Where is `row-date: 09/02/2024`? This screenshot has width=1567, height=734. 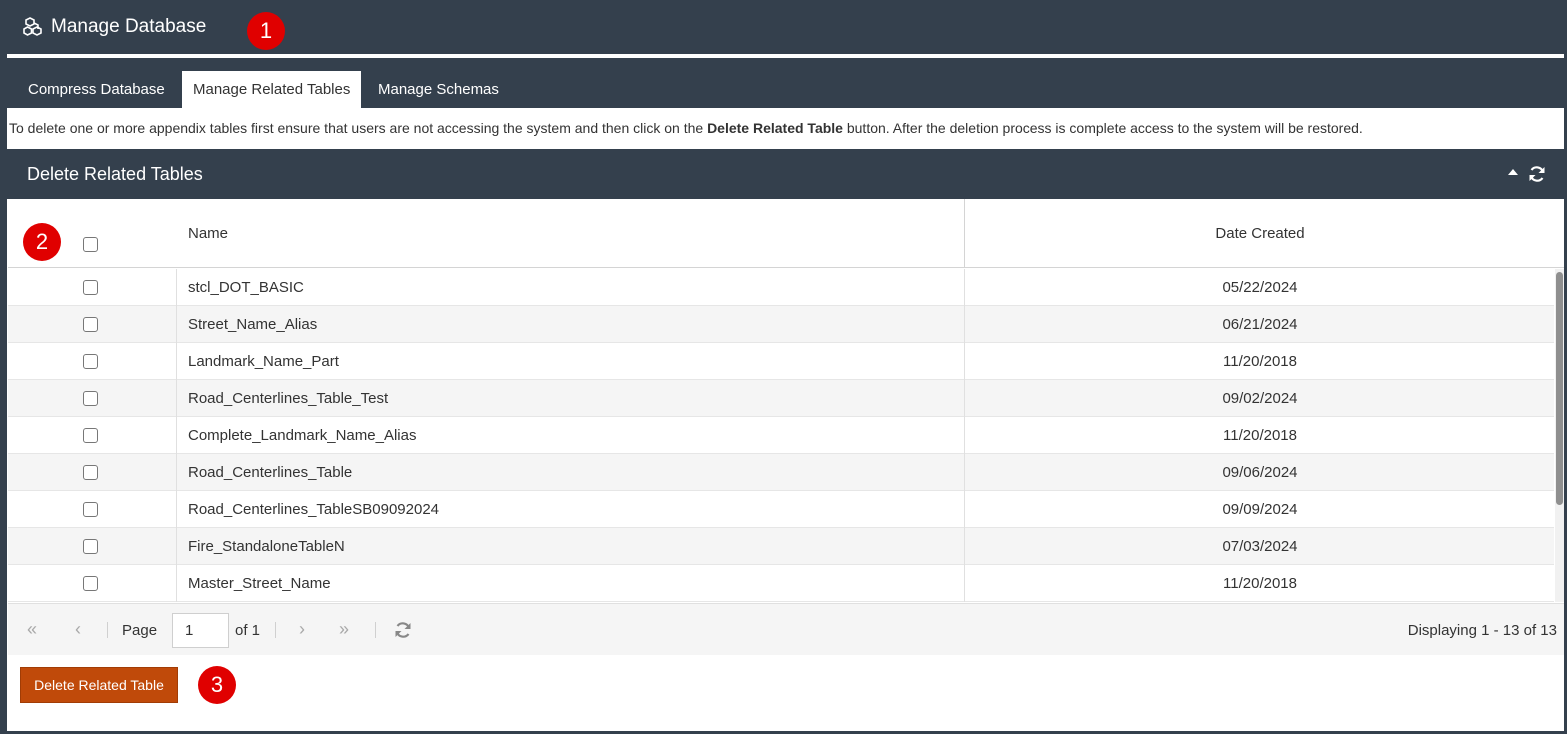 row-date: 09/02/2024 is located at coordinates (1260, 398).